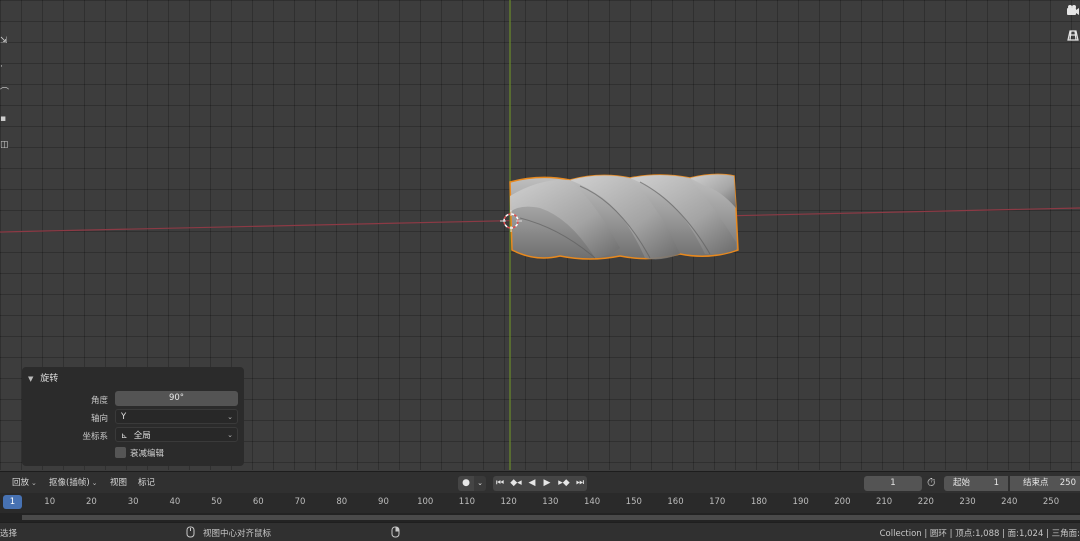 This screenshot has width=1080, height=541. I want to click on ruler-tick-label: 200, so click(842, 502).